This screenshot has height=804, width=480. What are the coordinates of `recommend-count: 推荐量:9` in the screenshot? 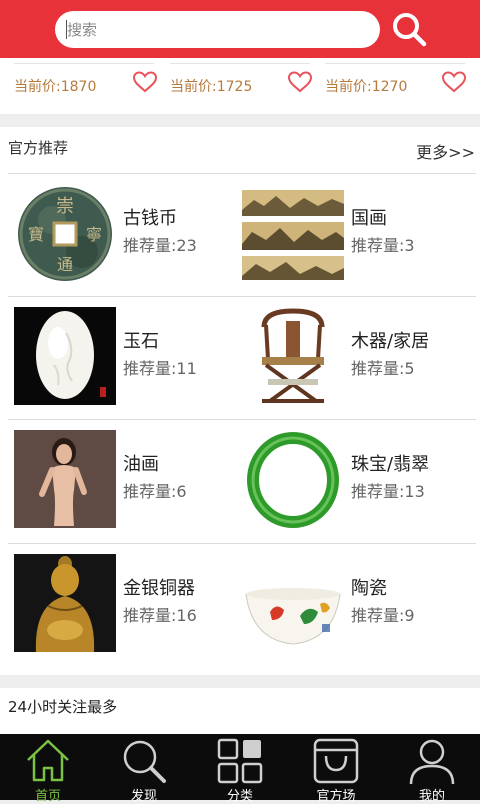 It's located at (383, 615).